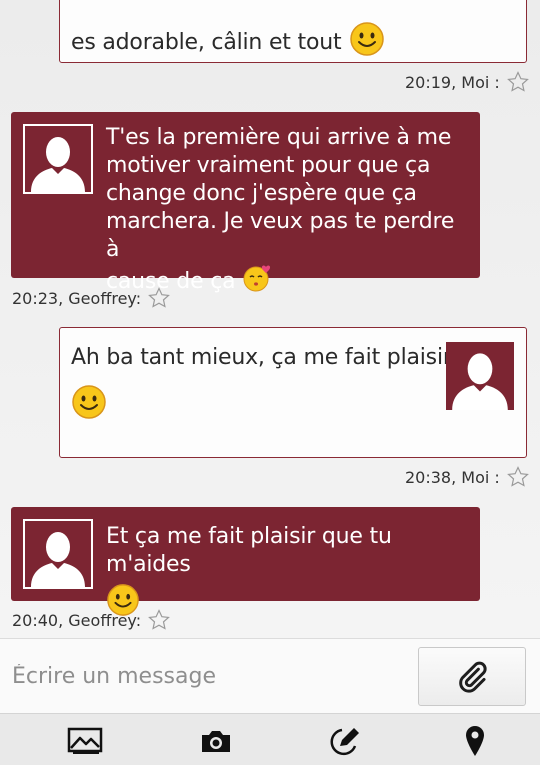 Image resolution: width=540 pixels, height=765 pixels. Describe the element at coordinates (249, 550) in the screenshot. I see `message-text: Et ça me fait plaisir que tu m'aides` at that location.